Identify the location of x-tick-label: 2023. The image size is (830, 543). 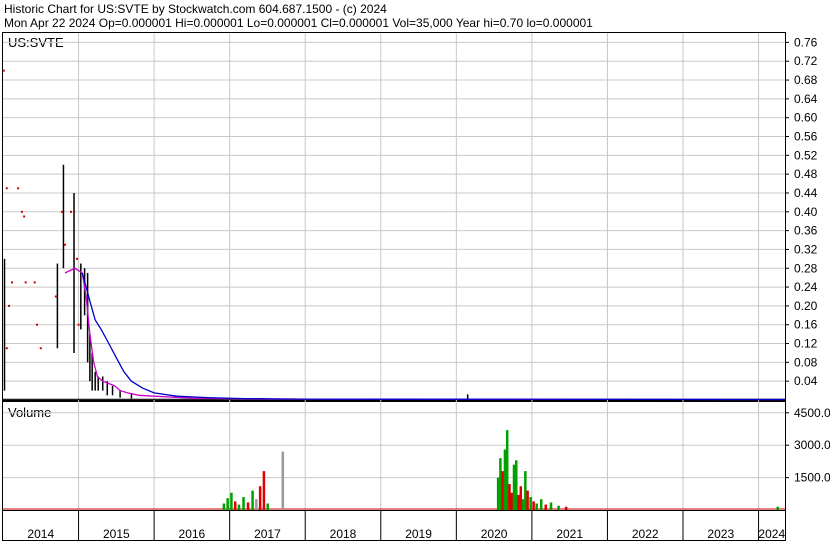
(720, 534).